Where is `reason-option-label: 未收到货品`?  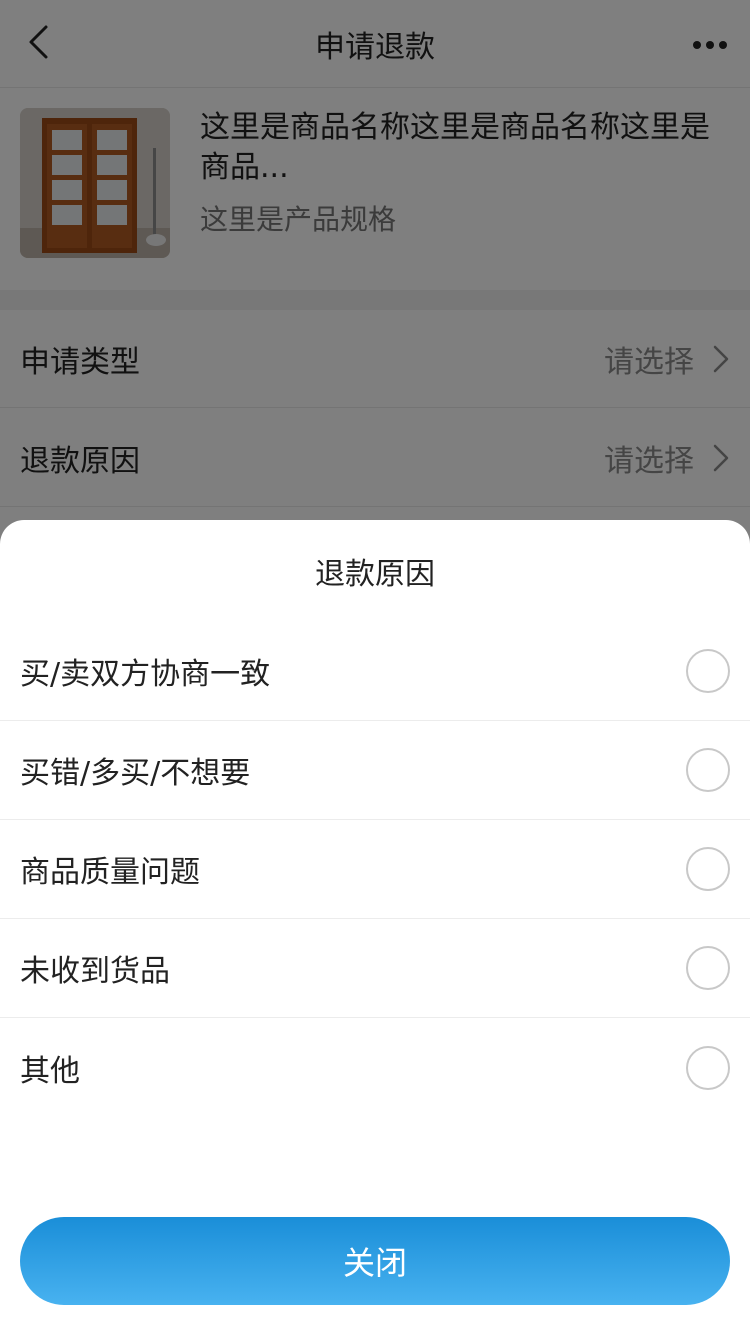
reason-option-label: 未收到货品 is located at coordinates (95, 971).